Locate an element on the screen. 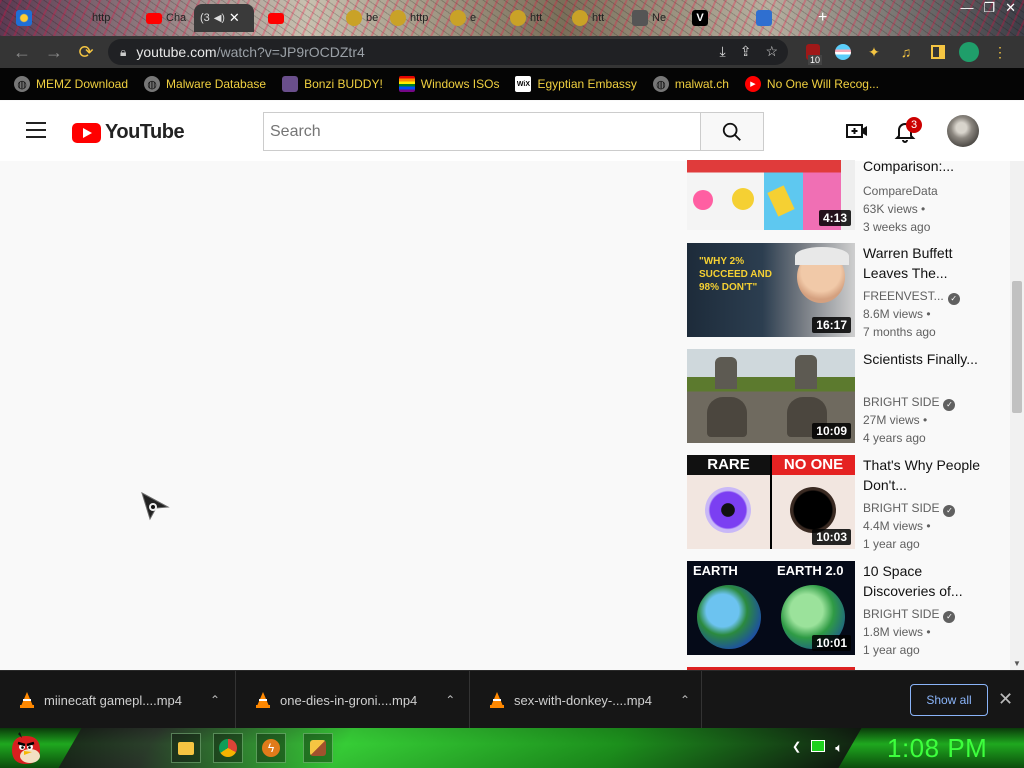  close-download-bar-icon: ✕ is located at coordinates (1005, 699).